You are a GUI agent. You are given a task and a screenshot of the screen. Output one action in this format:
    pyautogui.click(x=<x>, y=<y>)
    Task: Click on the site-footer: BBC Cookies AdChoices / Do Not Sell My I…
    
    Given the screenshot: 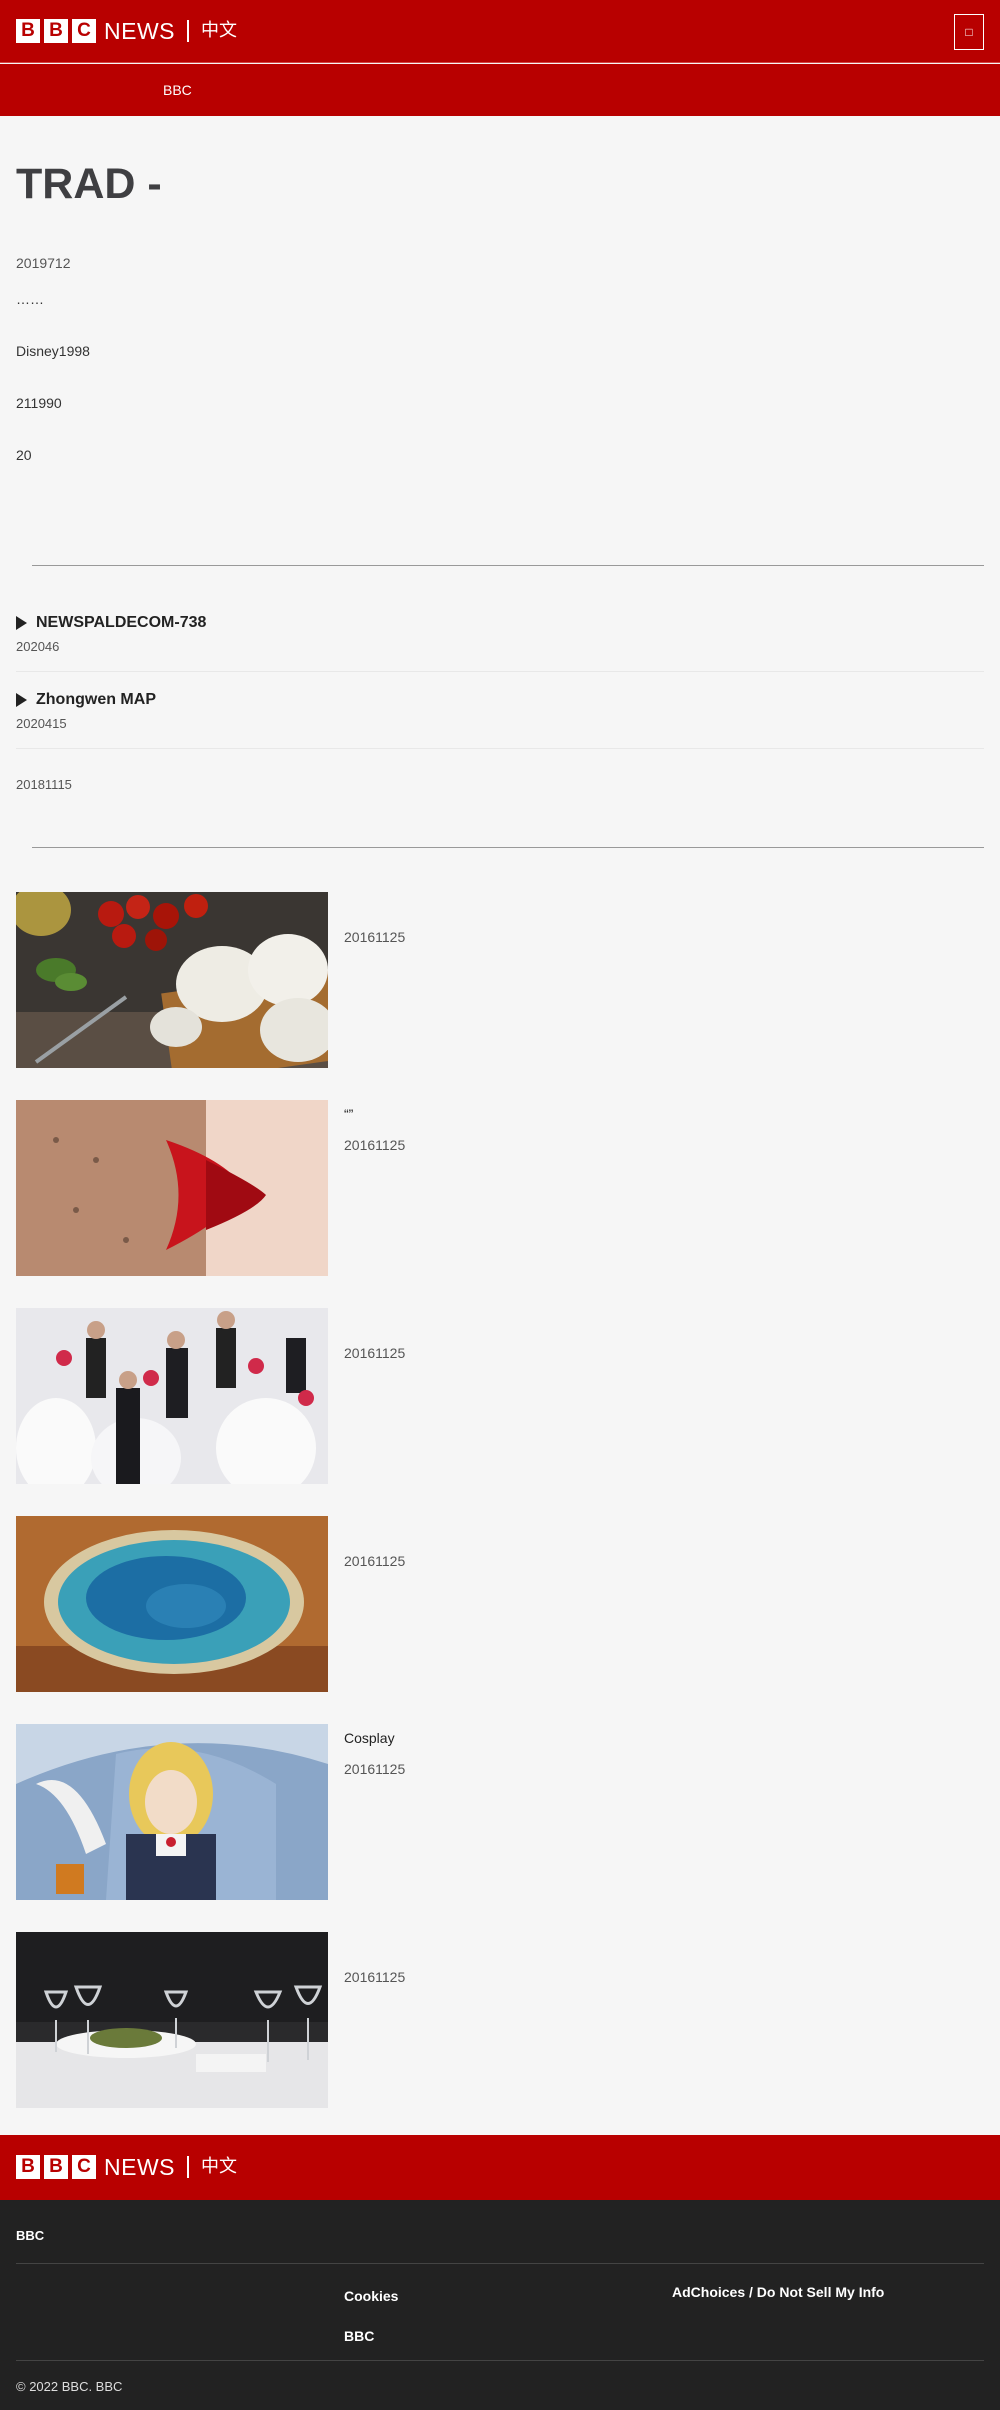 What is the action you would take?
    pyautogui.click(x=500, y=2305)
    